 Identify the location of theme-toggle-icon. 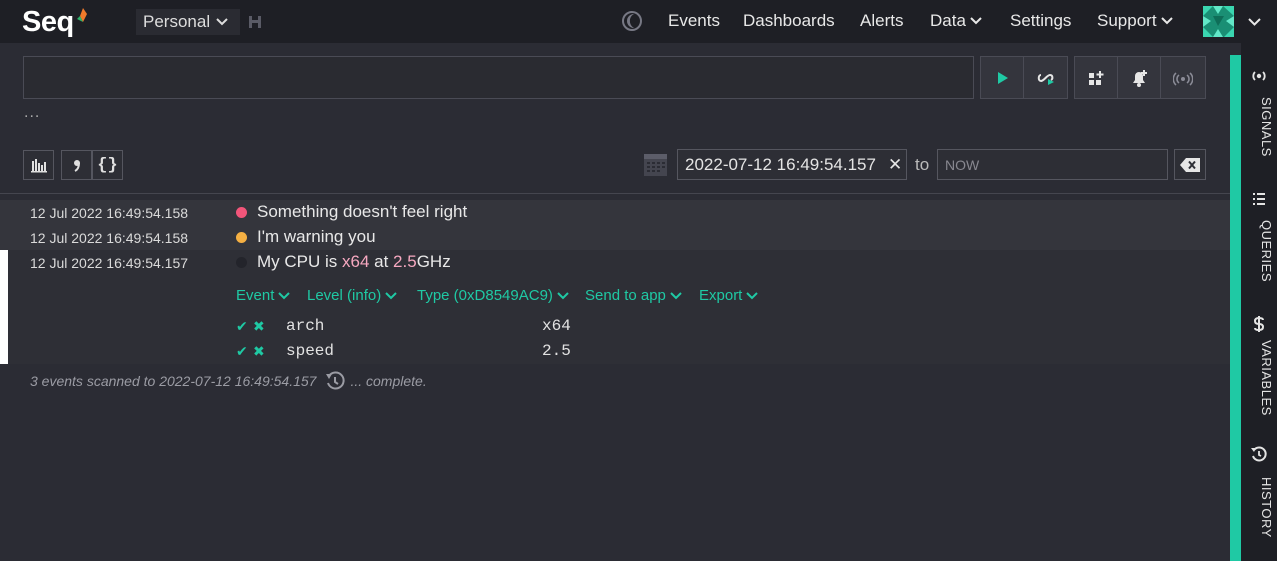
(632, 21).